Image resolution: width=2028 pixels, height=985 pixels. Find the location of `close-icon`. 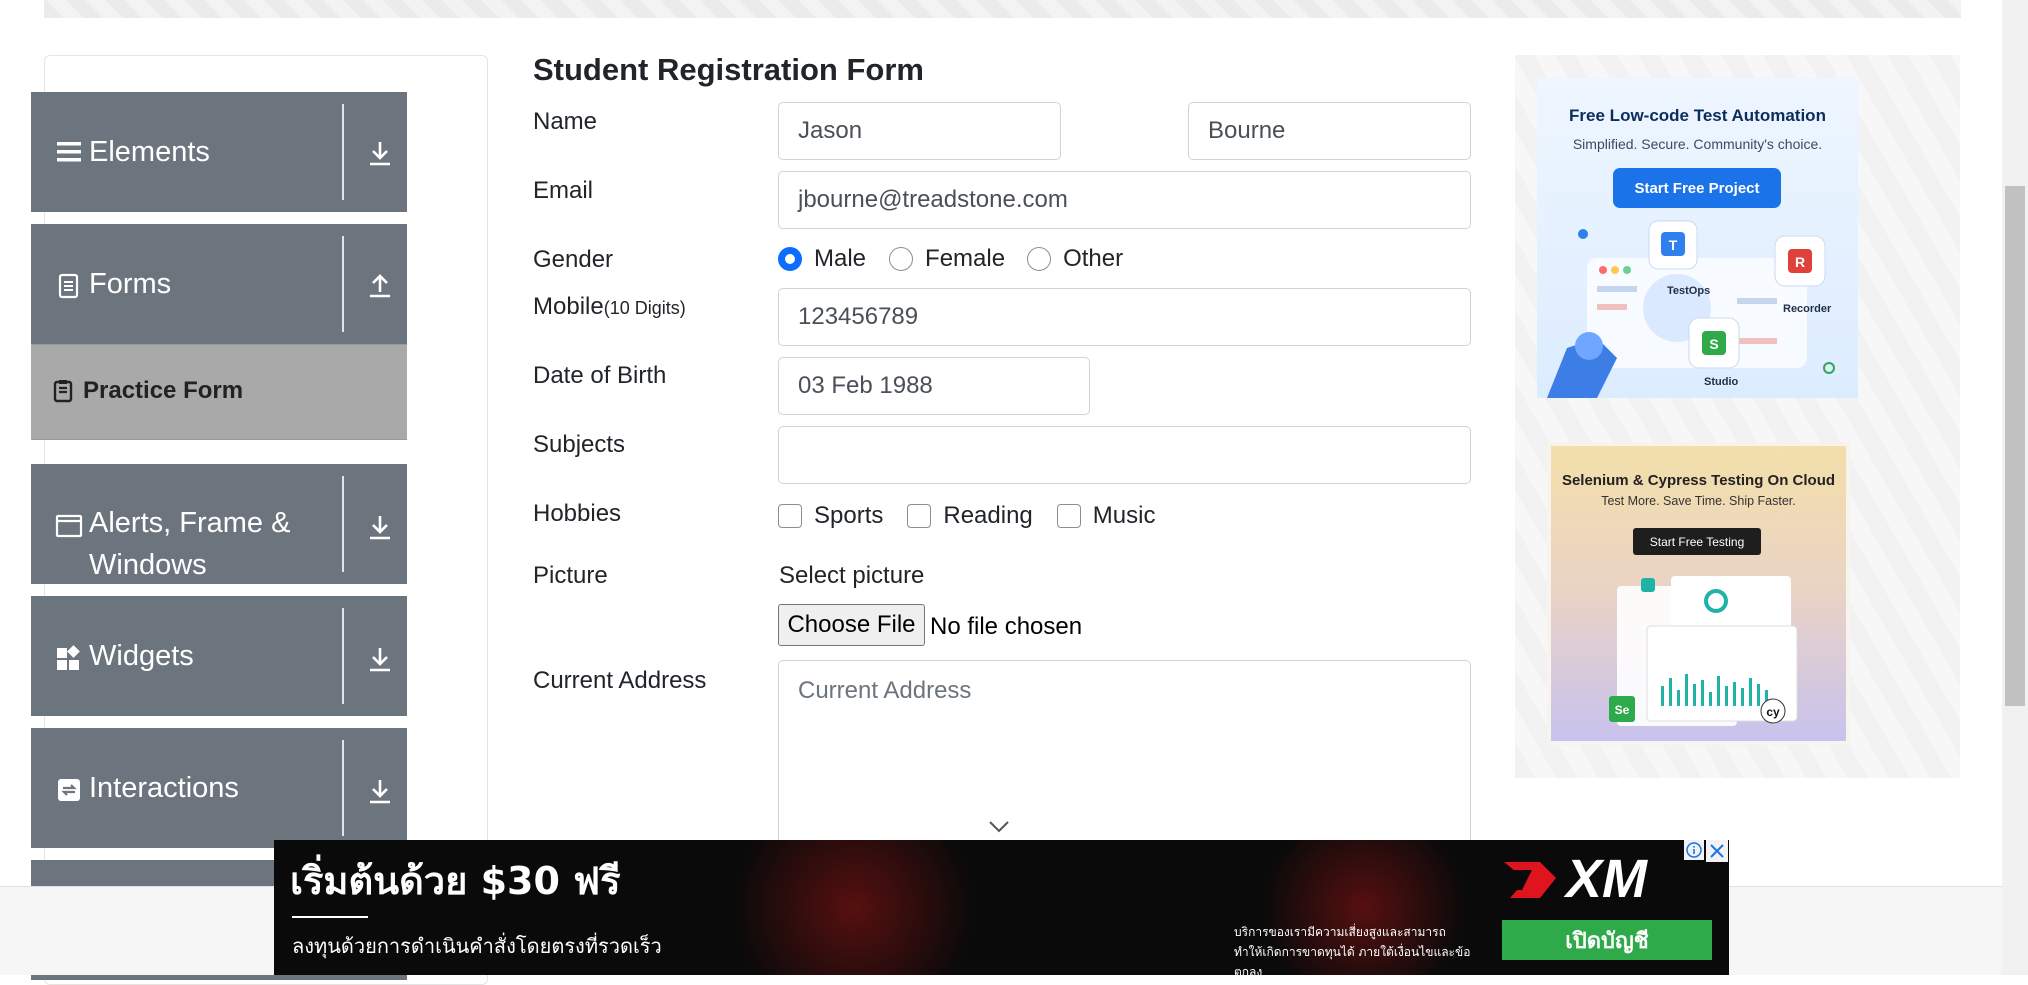

close-icon is located at coordinates (1717, 851).